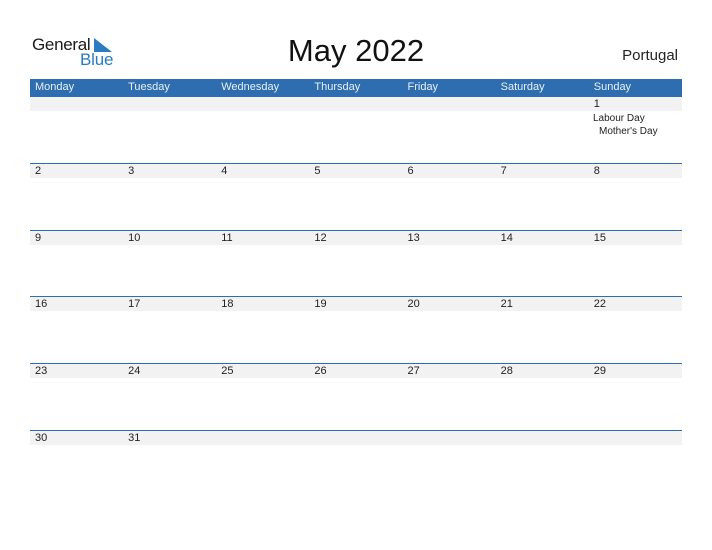 The width and height of the screenshot is (712, 550). What do you see at coordinates (227, 237) in the screenshot?
I see `day-cell: 11` at bounding box center [227, 237].